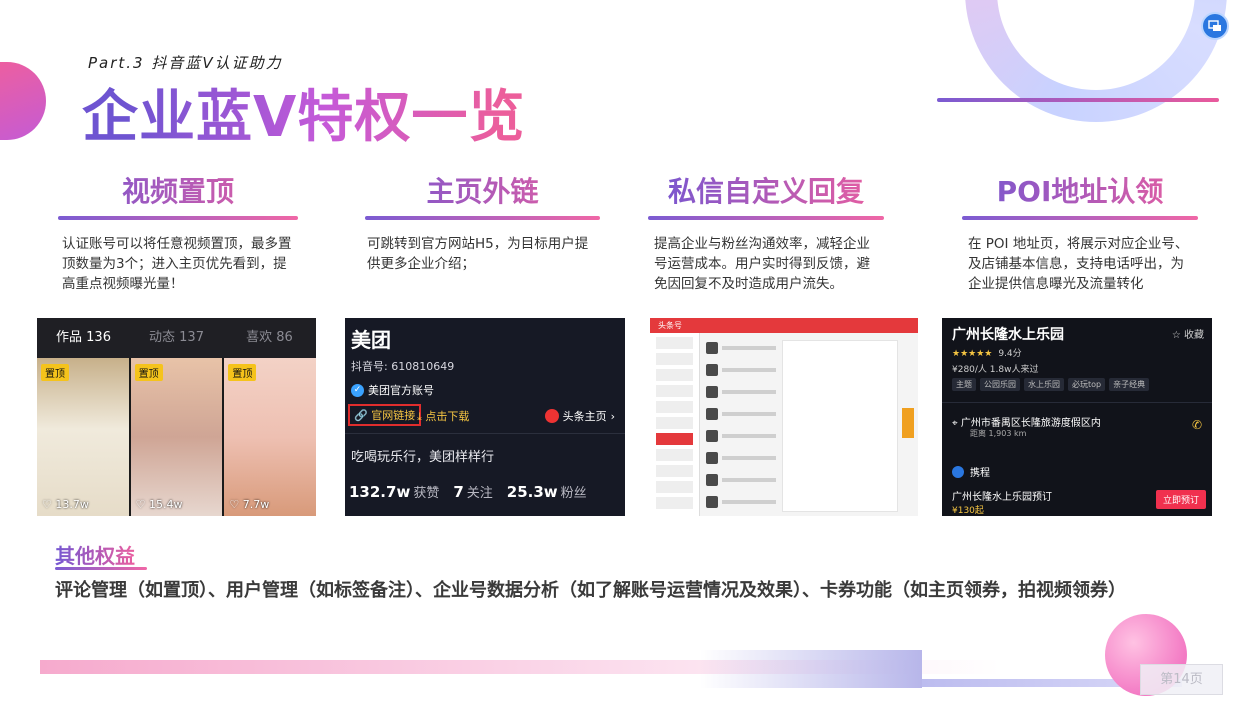 This screenshot has height=702, width=1235. I want to click on video-grid: 置顶 ♡ 13.7w 置顶 ♡ 15.4w 置顶 ♡ 7.7w, so click(176, 437).